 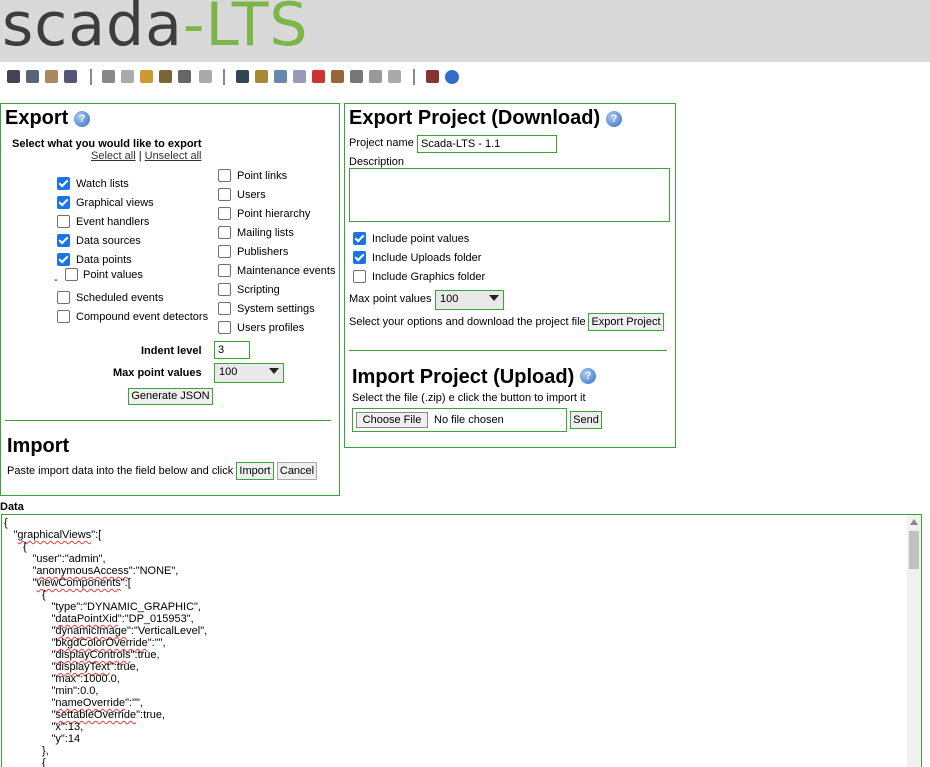 What do you see at coordinates (66, 739) in the screenshot?
I see `code-line: "y":14` at bounding box center [66, 739].